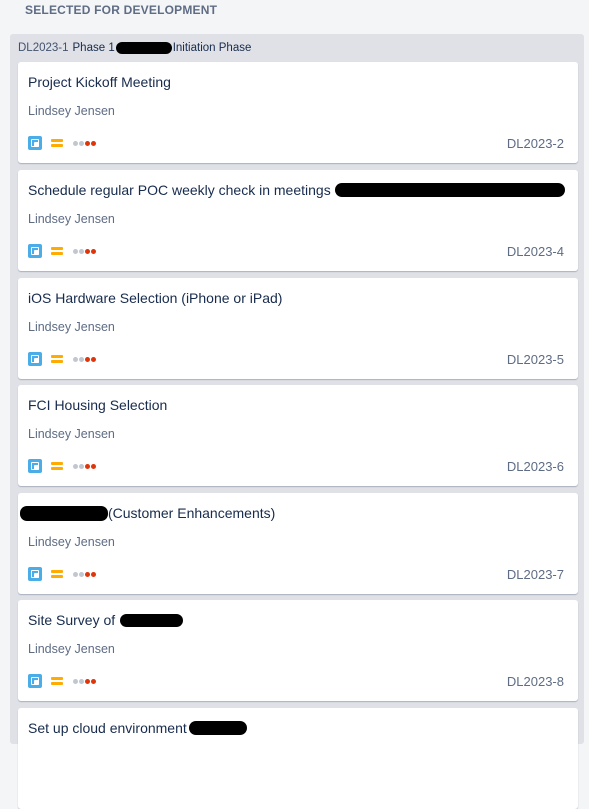  Describe the element at coordinates (296, 574) in the screenshot. I see `card-footer: DL2023-7` at that location.